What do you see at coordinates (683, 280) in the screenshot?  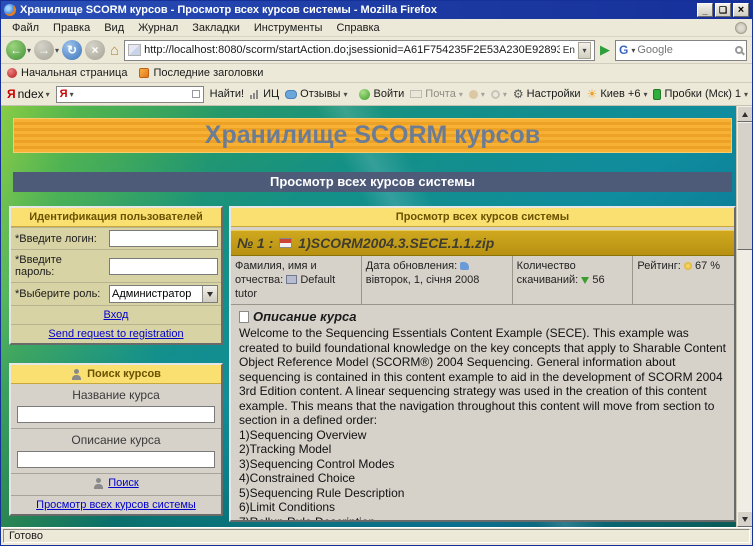 I see `course-rating-cell: Рейтинг: 67 %` at bounding box center [683, 280].